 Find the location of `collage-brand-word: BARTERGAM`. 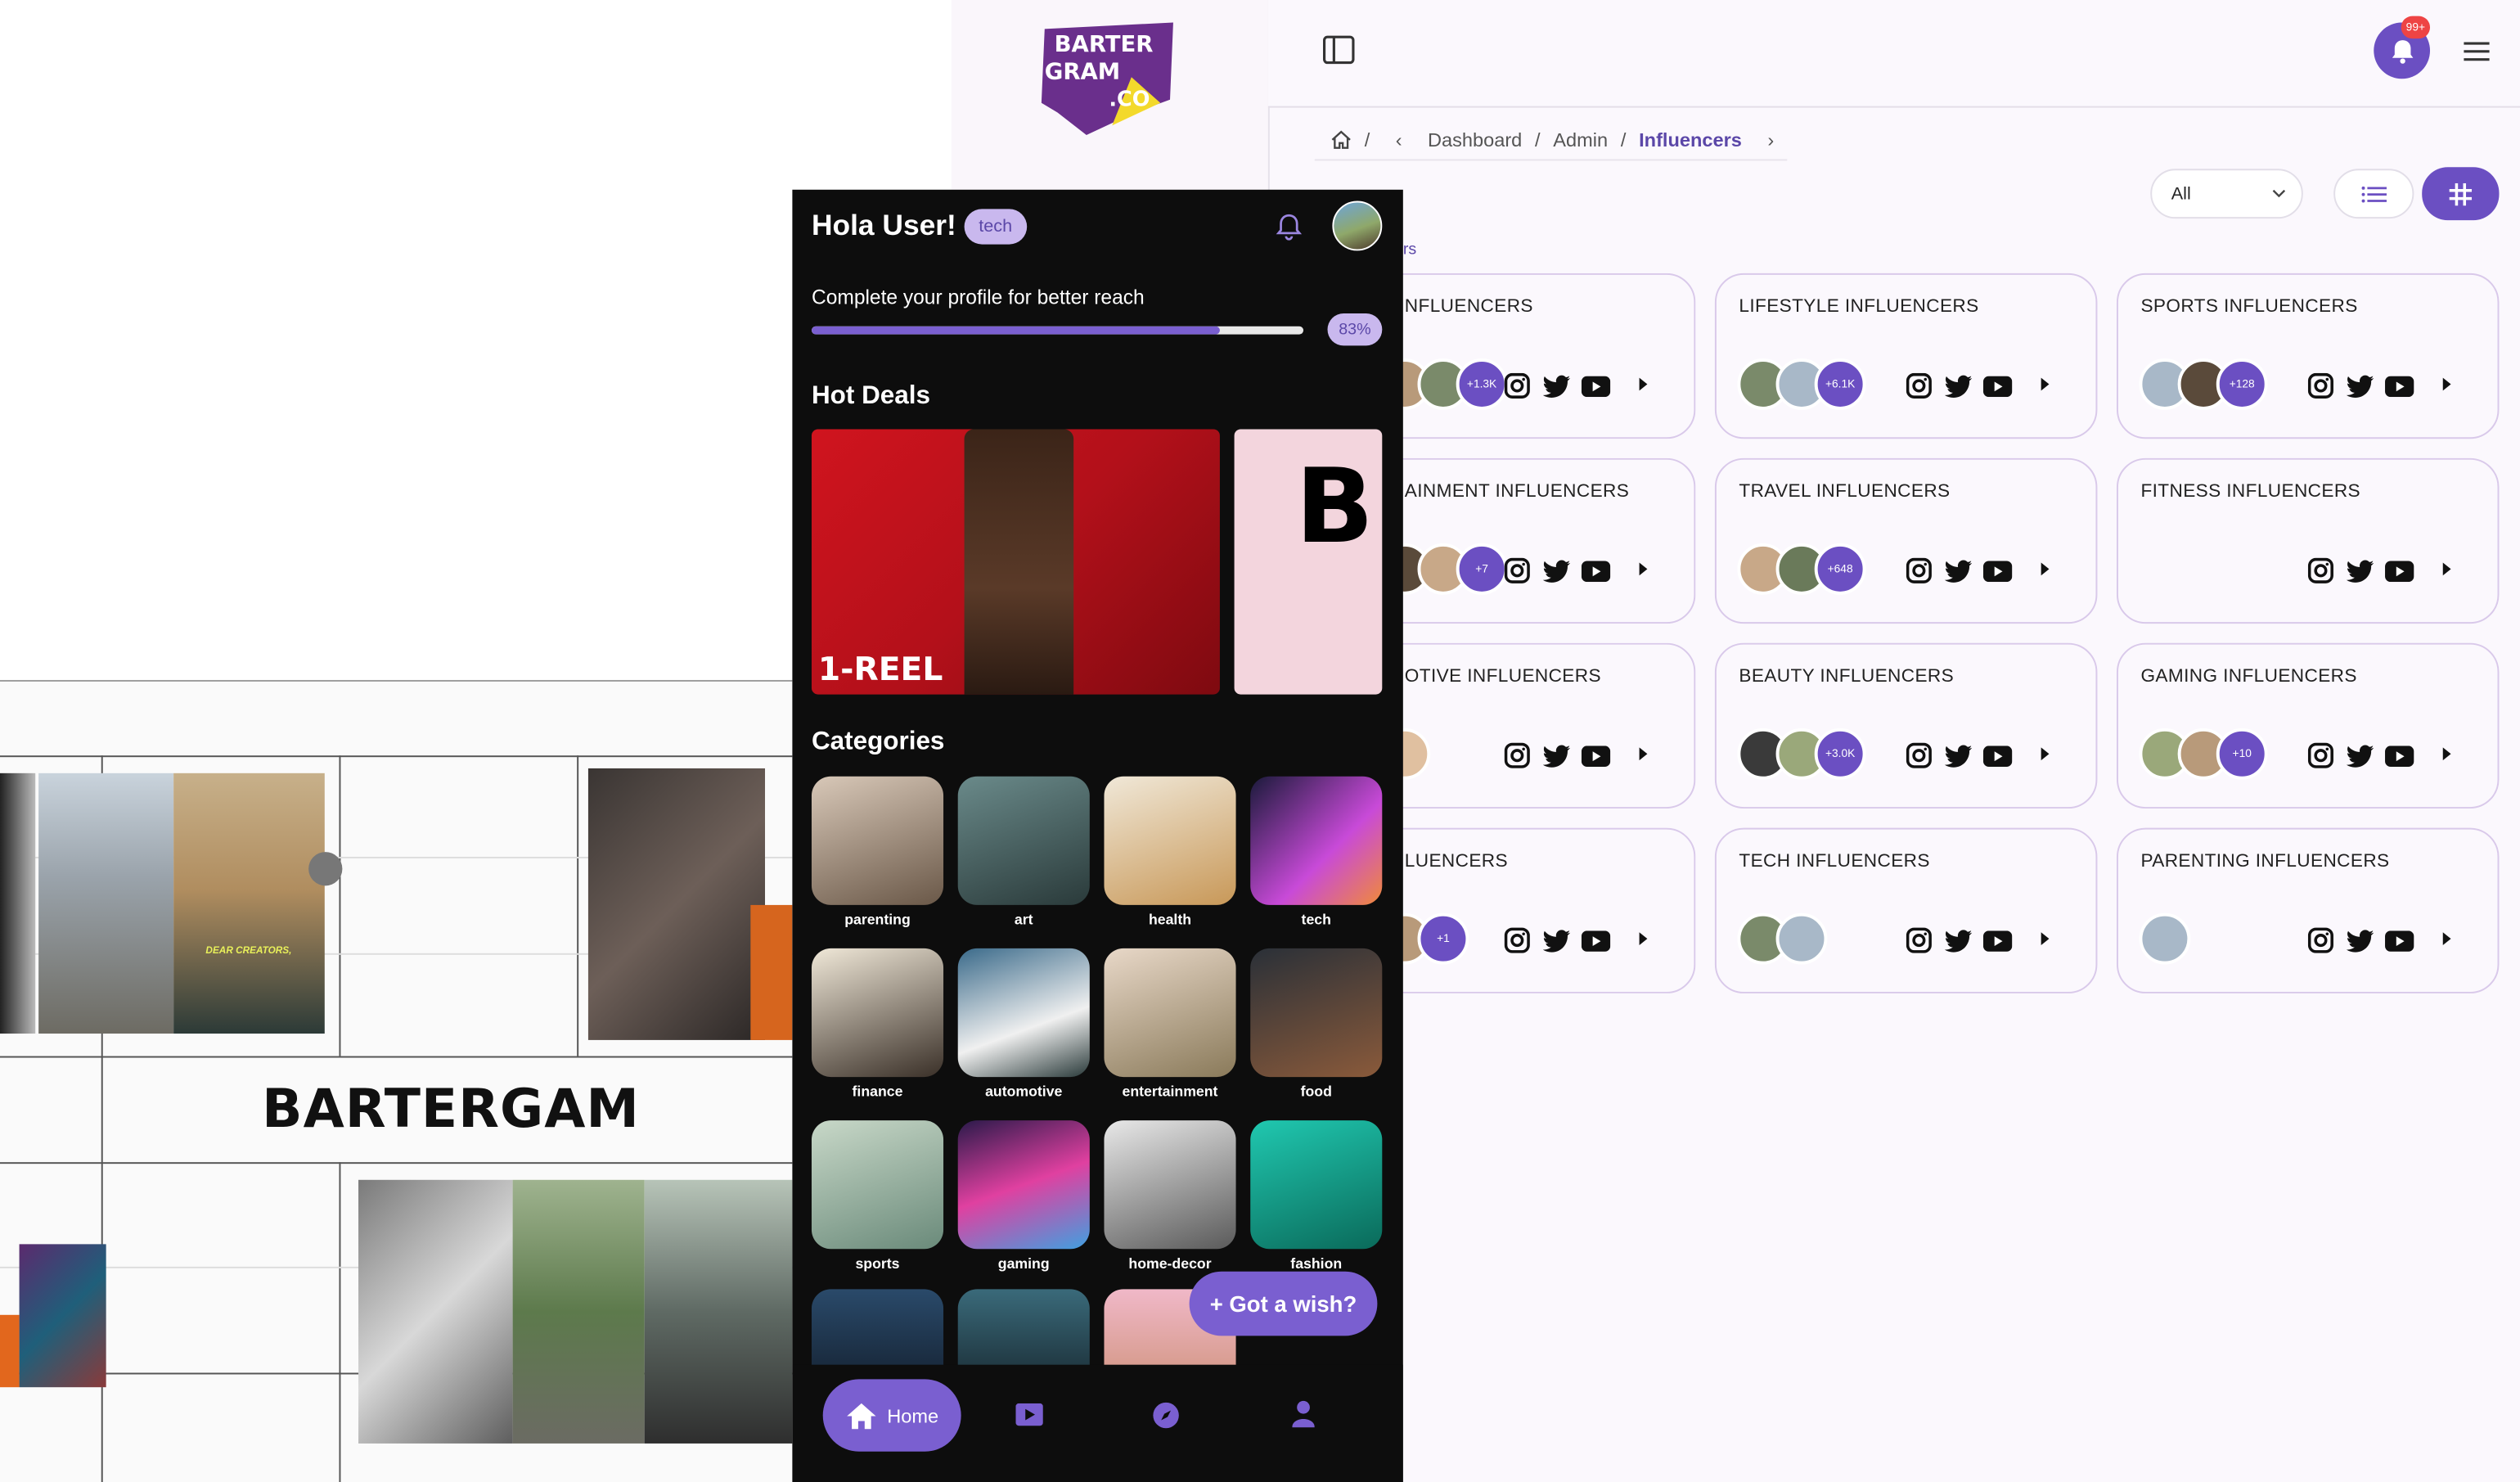

collage-brand-word: BARTERGAM is located at coordinates (451, 1108).